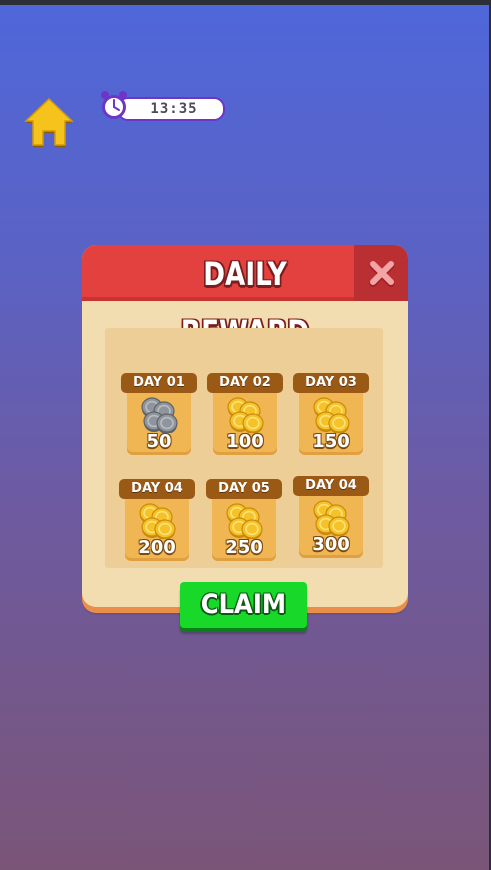 The height and width of the screenshot is (870, 491). I want to click on claim-button: CLAIM, so click(243, 605).